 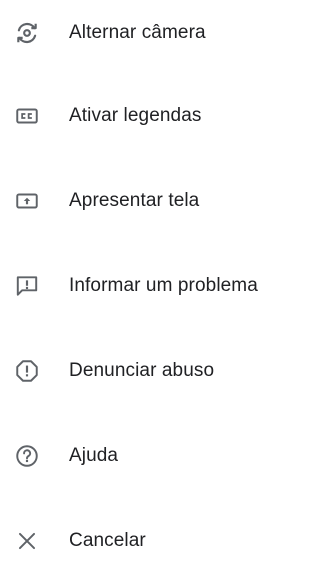 What do you see at coordinates (27, 201) in the screenshot?
I see `present-screen-icon` at bounding box center [27, 201].